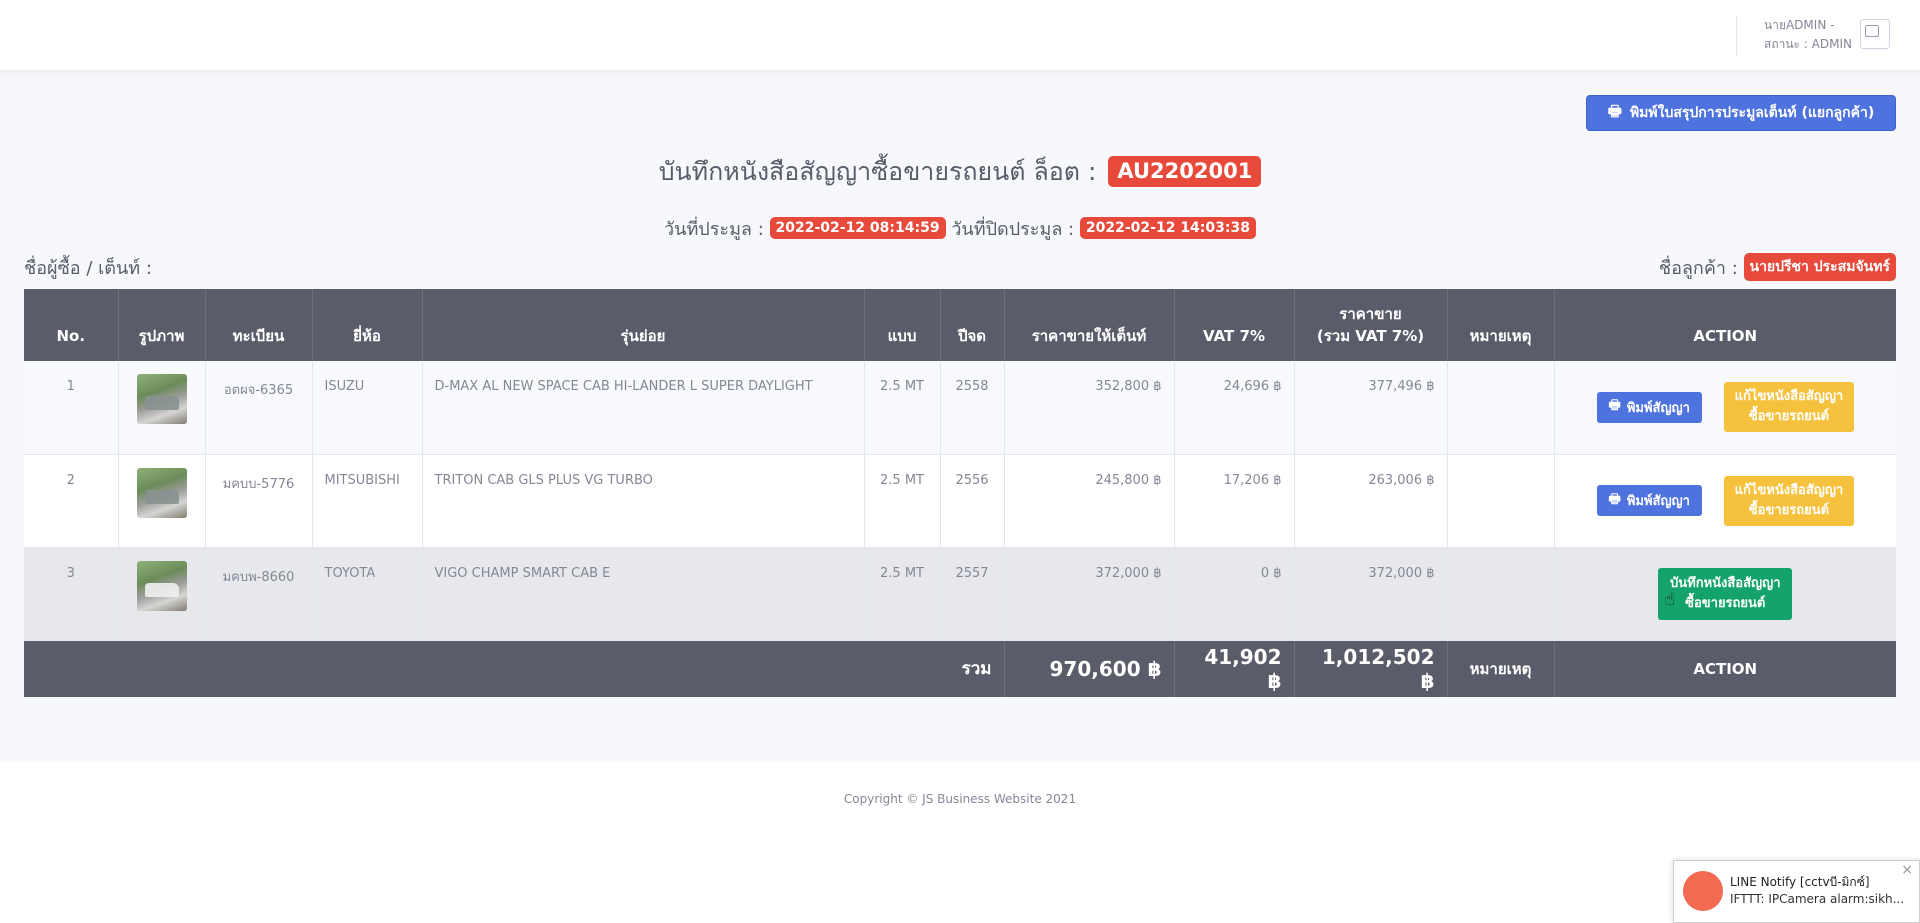 This screenshot has height=923, width=1920. What do you see at coordinates (1875, 34) in the screenshot?
I see `avatar` at bounding box center [1875, 34].